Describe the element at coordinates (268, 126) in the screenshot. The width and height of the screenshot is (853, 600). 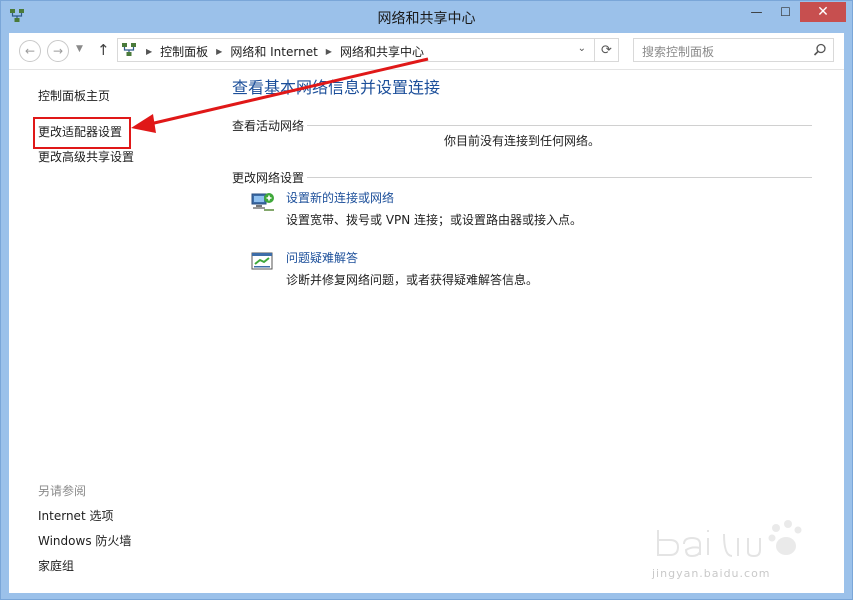
I see `active-networks-heading: 查看活动网络` at that location.